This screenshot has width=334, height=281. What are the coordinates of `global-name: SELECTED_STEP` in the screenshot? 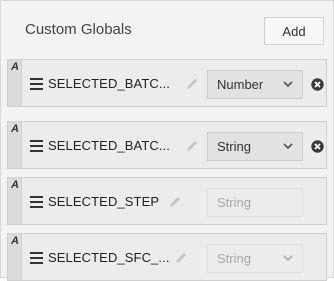 It's located at (104, 201).